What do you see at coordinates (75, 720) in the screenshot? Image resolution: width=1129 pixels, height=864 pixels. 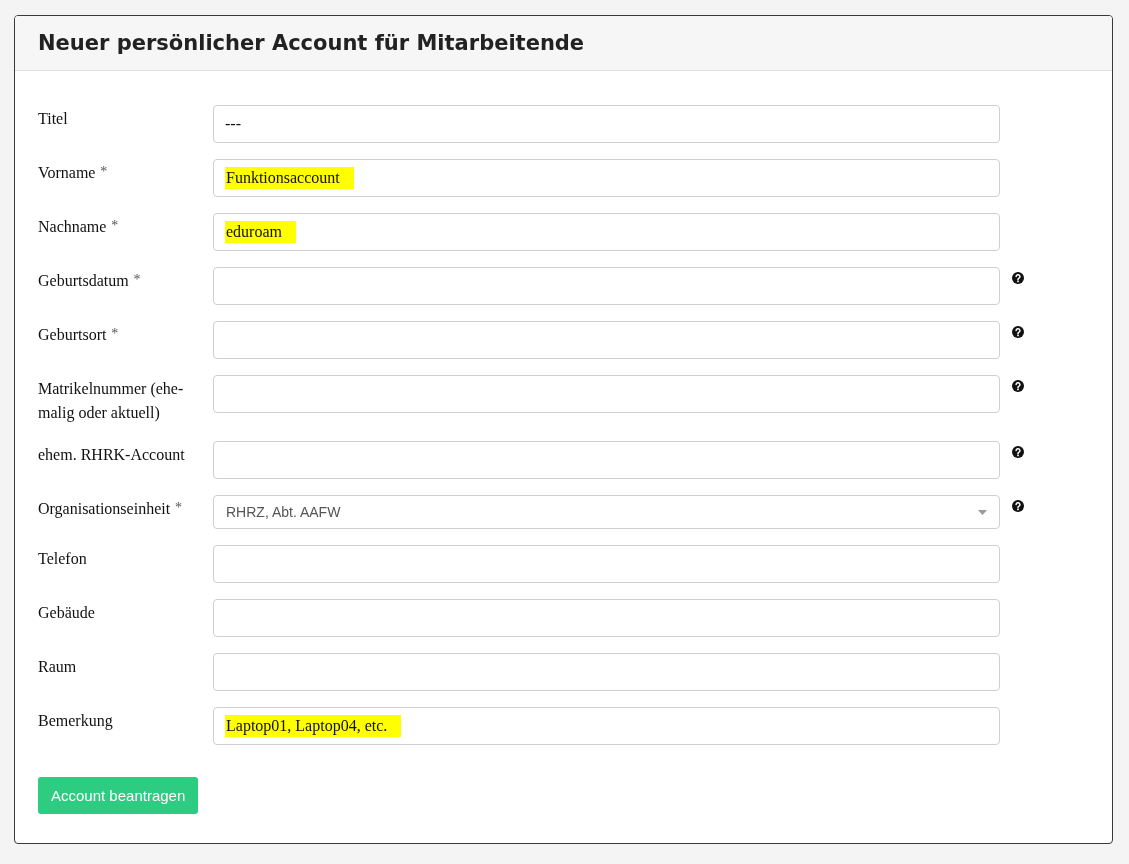 I see `field-label: Bemerkung` at bounding box center [75, 720].